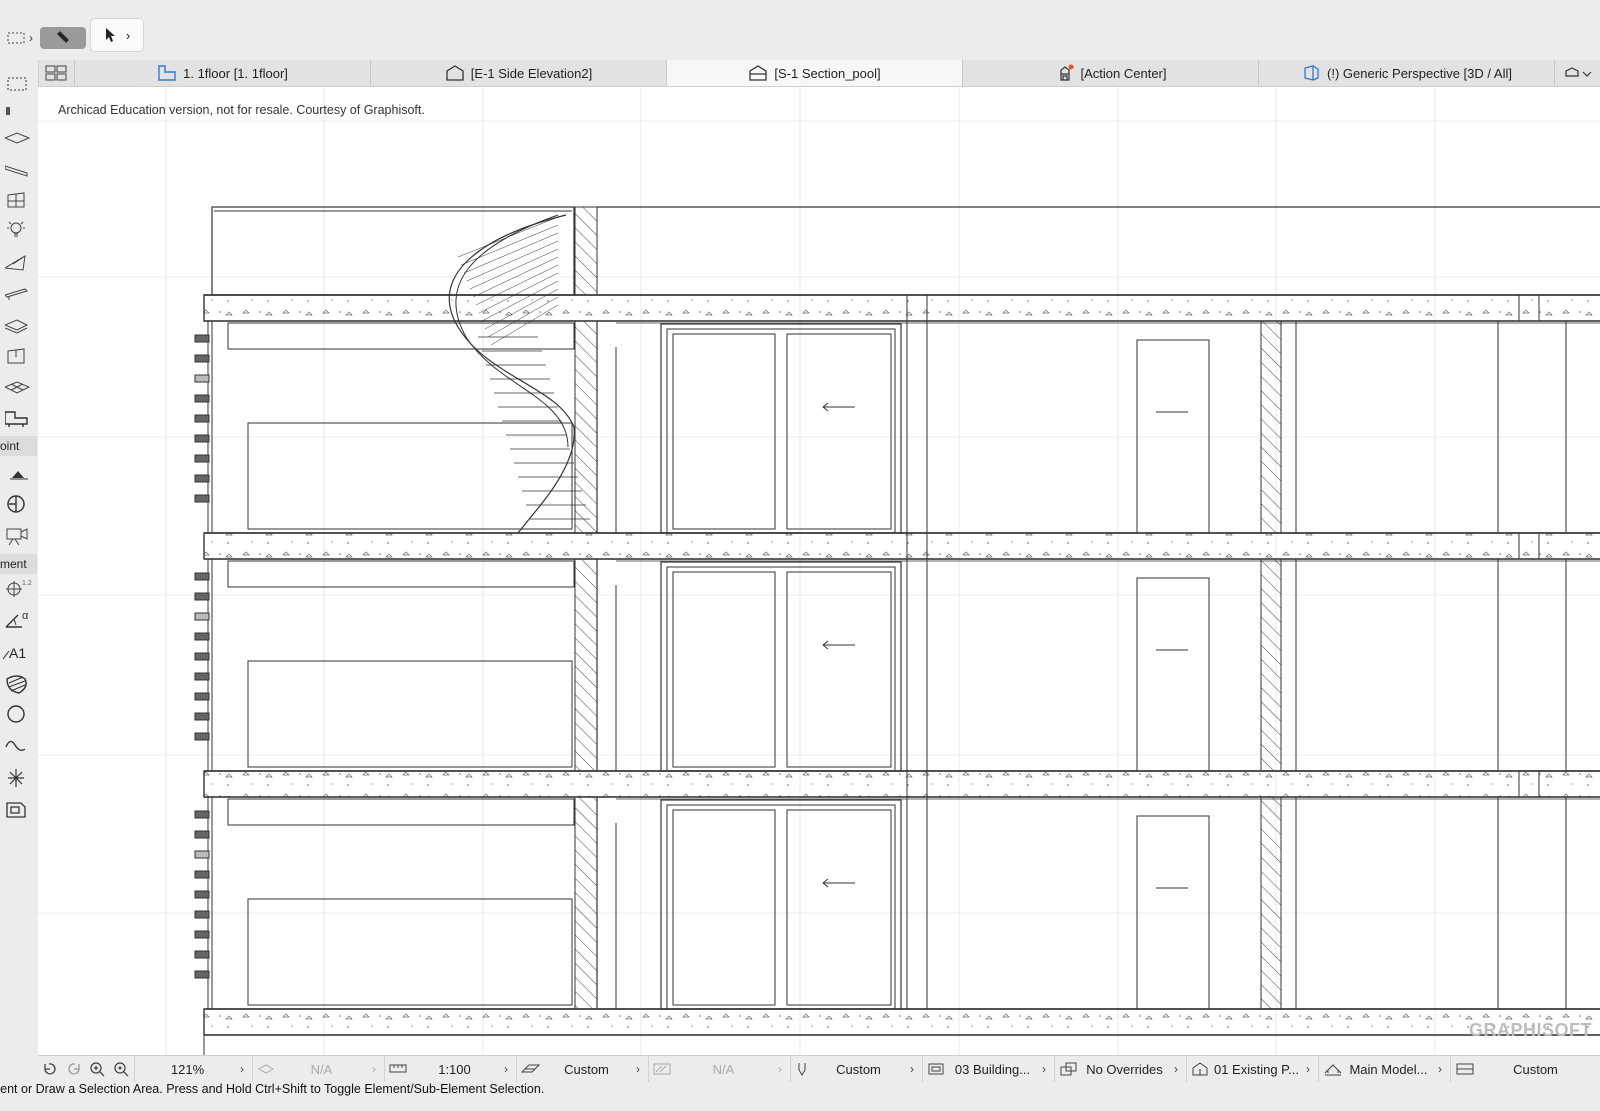 This screenshot has width=1600, height=1111. What do you see at coordinates (455, 73) in the screenshot?
I see `elevation-icon` at bounding box center [455, 73].